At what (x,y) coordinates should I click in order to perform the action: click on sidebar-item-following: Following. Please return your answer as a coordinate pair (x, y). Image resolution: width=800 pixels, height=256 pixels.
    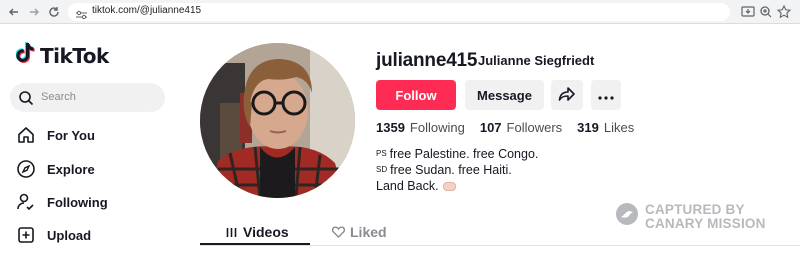
    Looking at the image, I should click on (62, 202).